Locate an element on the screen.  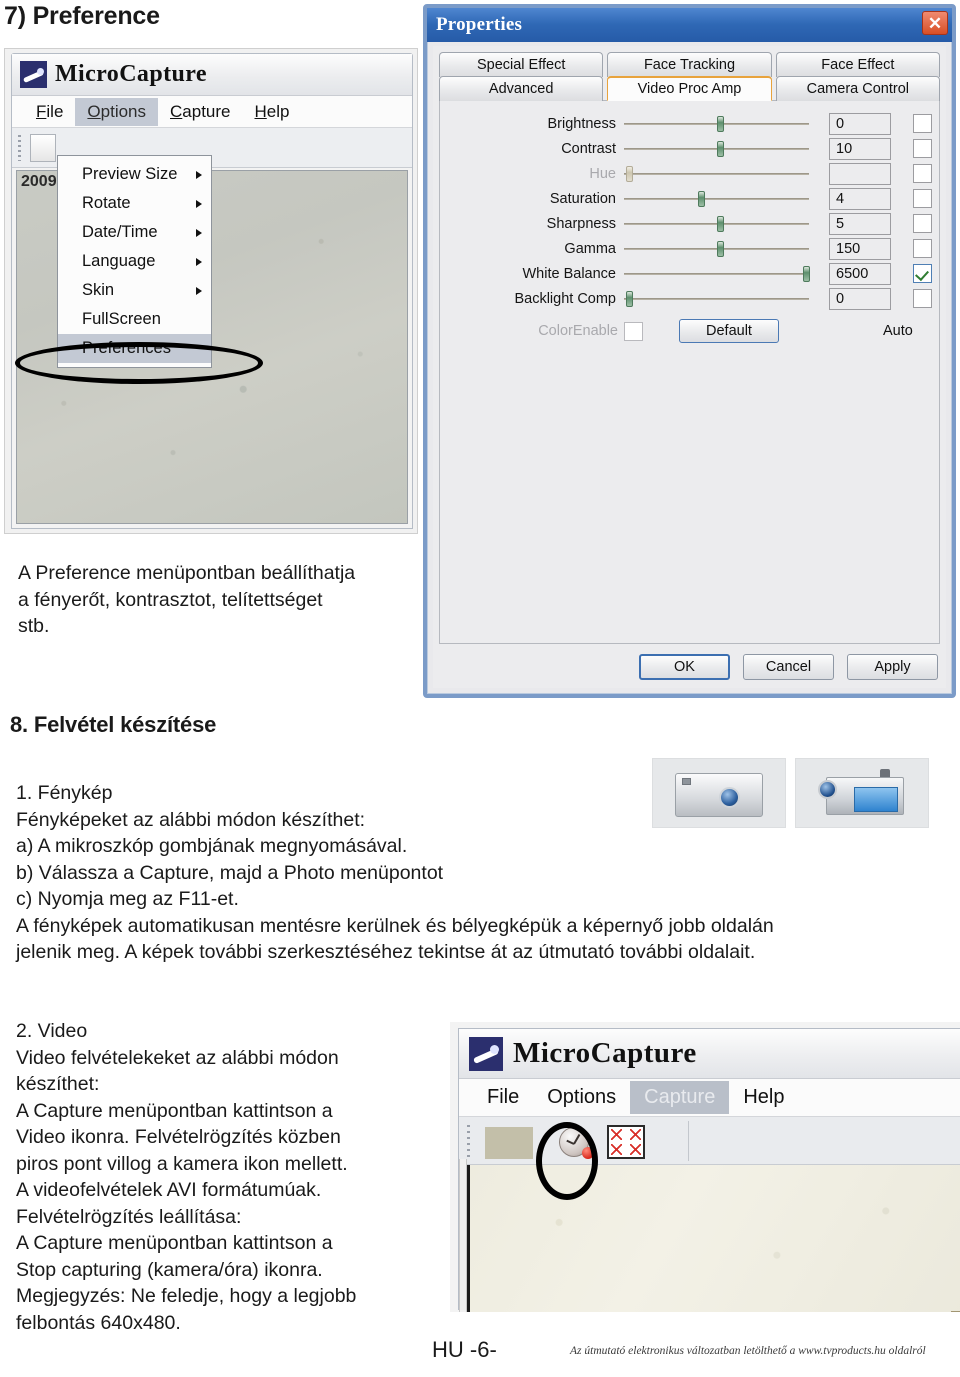
auto-column-header: Auto is located at coordinates (898, 331).